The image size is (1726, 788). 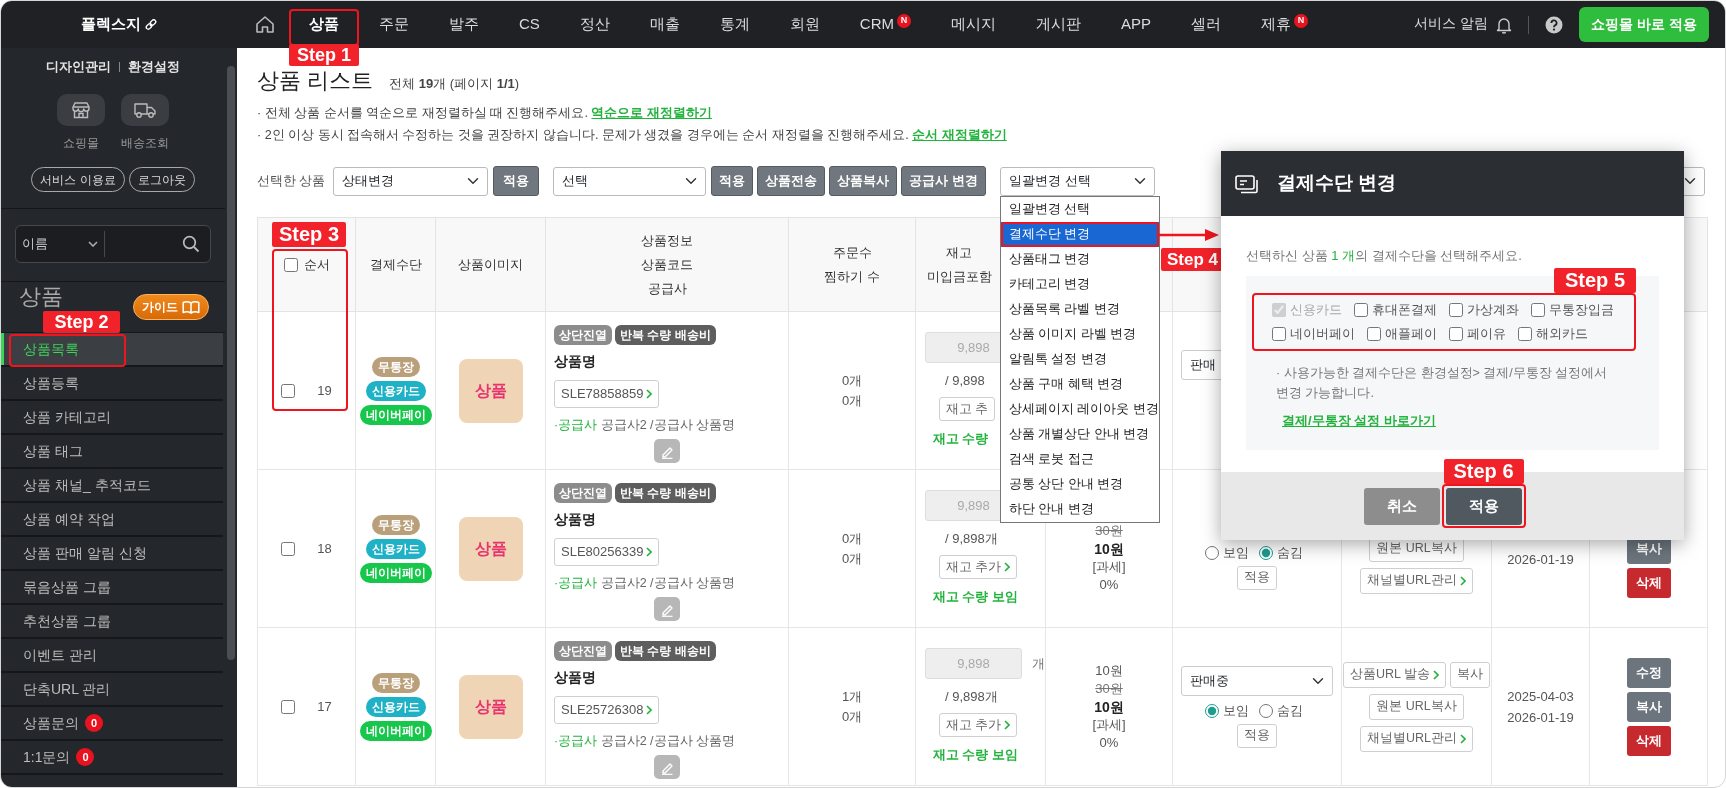 I want to click on dropdown-option: 카테고리 변경, so click(x=1079, y=284).